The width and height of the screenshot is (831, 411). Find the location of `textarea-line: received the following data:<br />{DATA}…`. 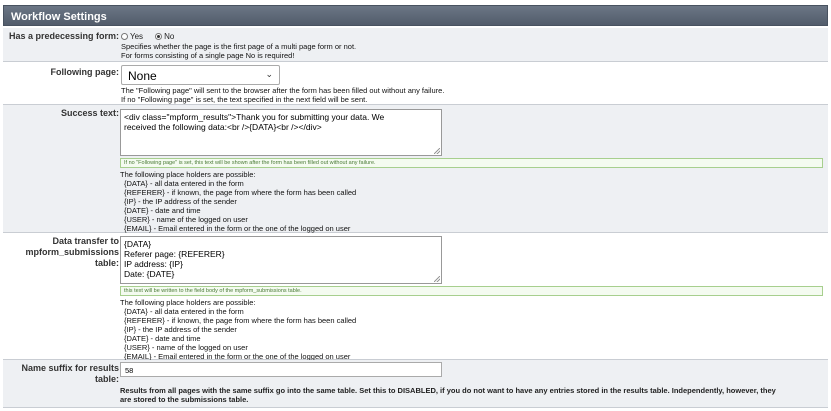

textarea-line: received the following data:<br />{DATA}… is located at coordinates (223, 127).